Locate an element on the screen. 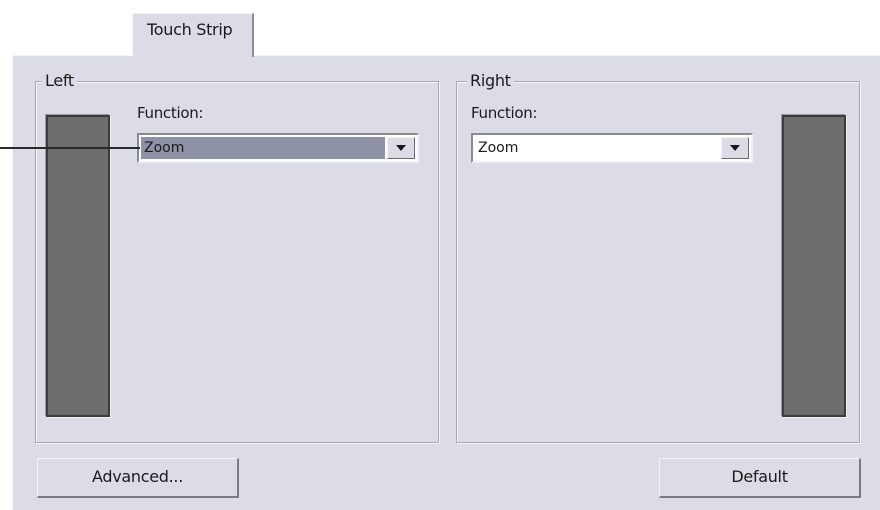  left-touch-strip is located at coordinates (78, 266).